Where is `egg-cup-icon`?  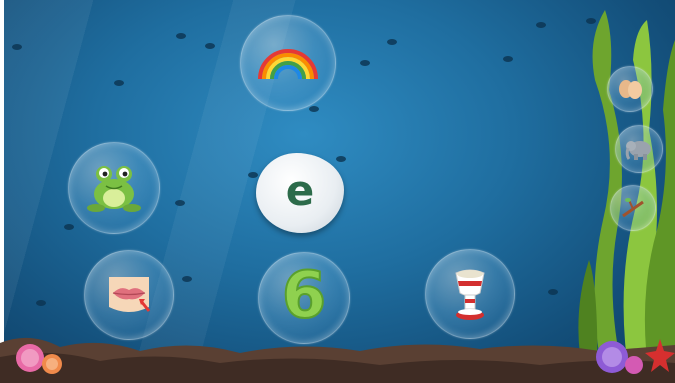
egg-cup-icon is located at coordinates (470, 294).